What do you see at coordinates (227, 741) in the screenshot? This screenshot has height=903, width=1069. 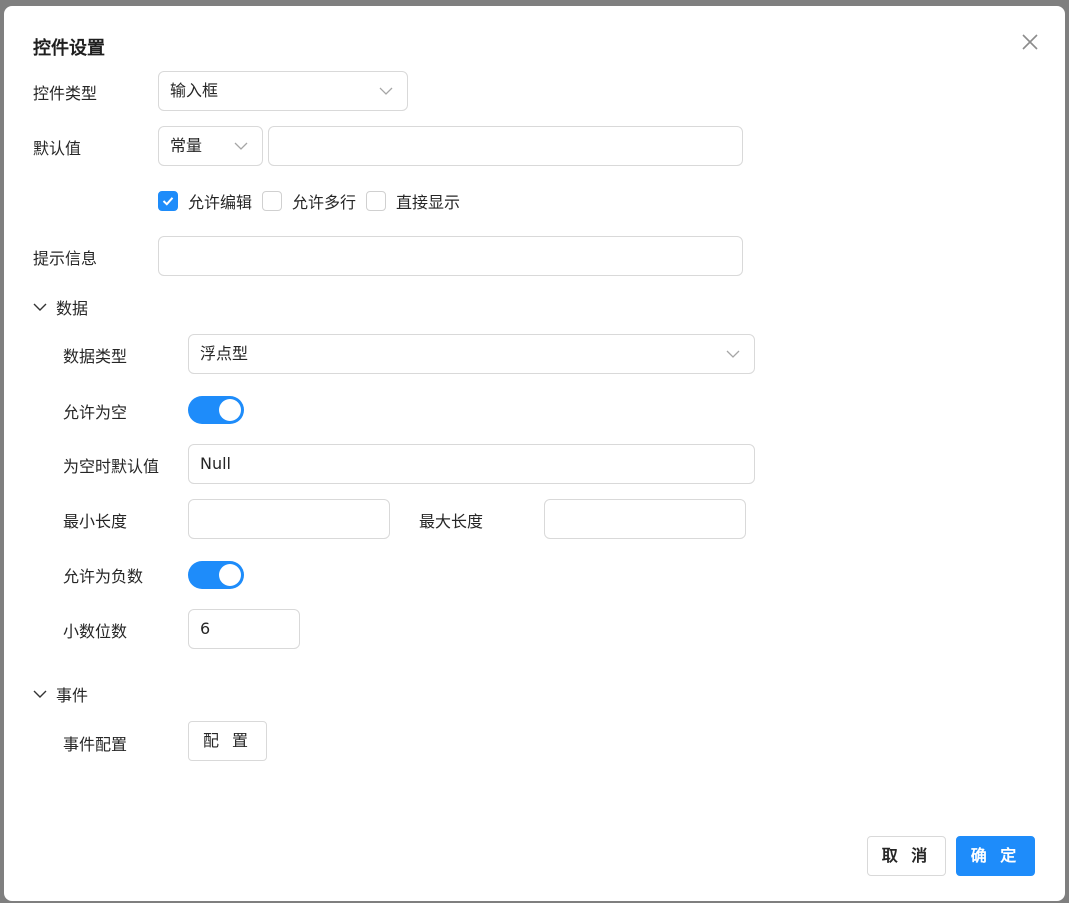 I see `event-config-button: 配 置` at bounding box center [227, 741].